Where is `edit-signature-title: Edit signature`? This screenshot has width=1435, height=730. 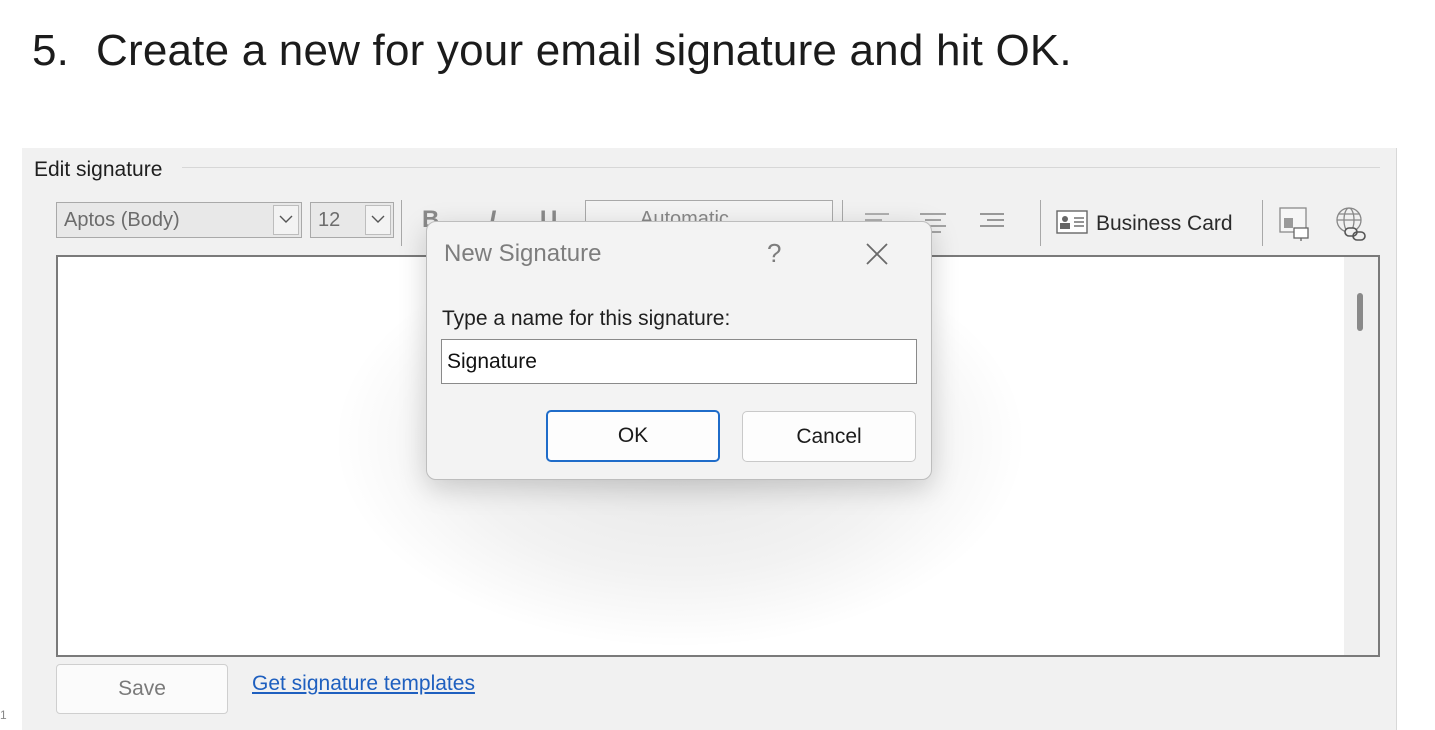 edit-signature-title: Edit signature is located at coordinates (102, 170).